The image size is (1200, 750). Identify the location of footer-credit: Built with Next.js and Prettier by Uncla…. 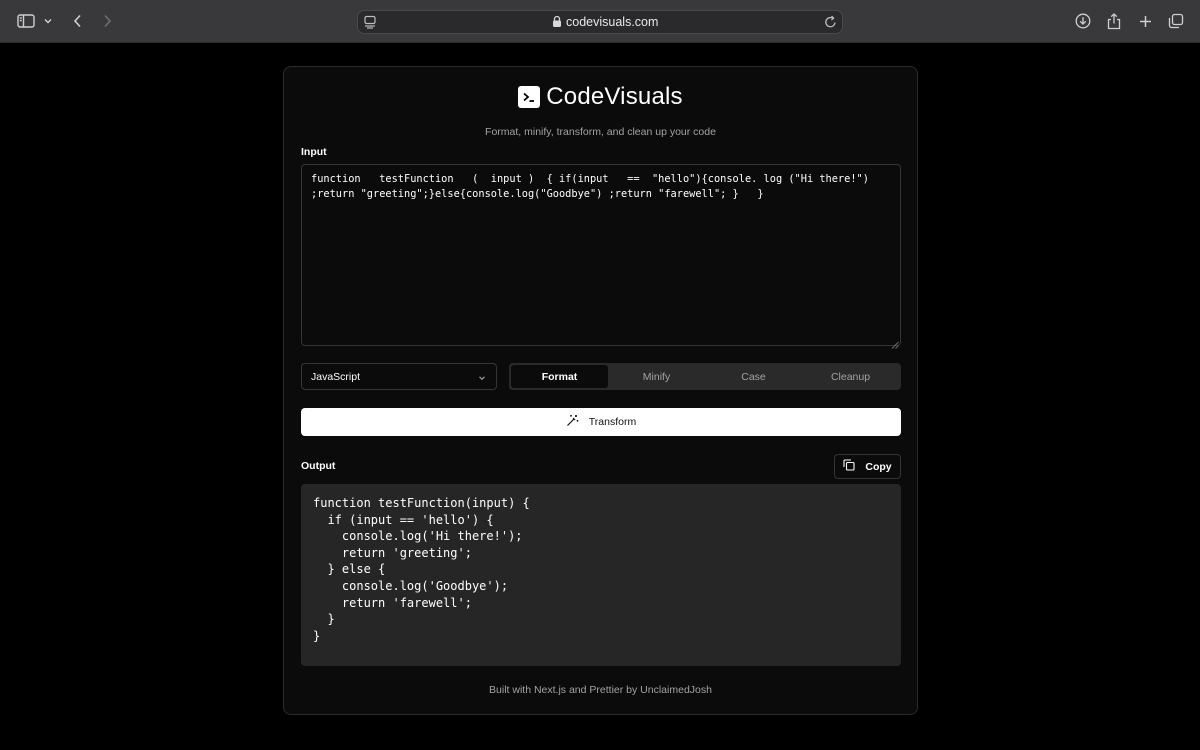
(600, 690).